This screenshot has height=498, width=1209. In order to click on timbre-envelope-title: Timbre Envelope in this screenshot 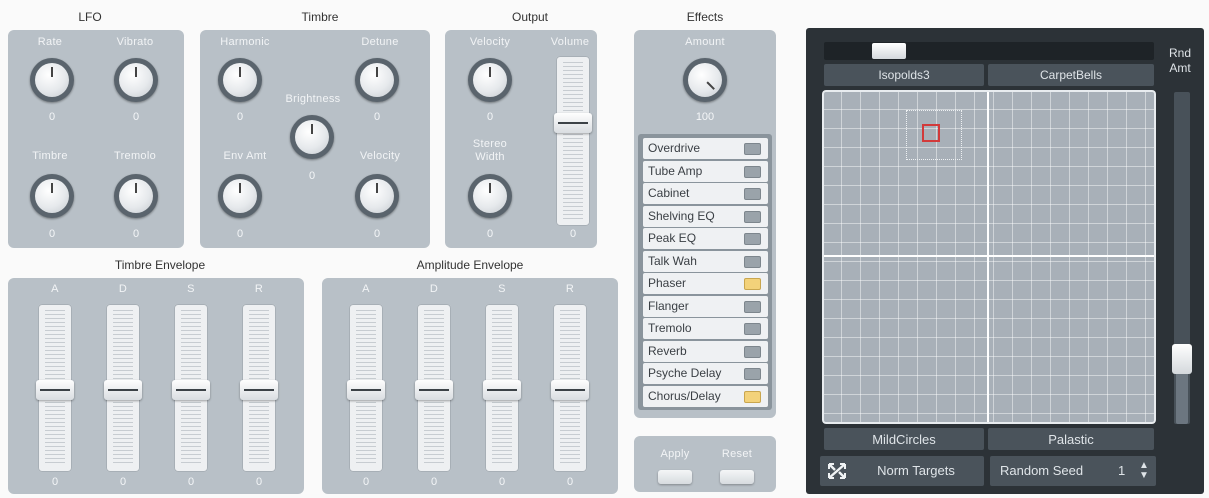, I will do `click(160, 265)`.